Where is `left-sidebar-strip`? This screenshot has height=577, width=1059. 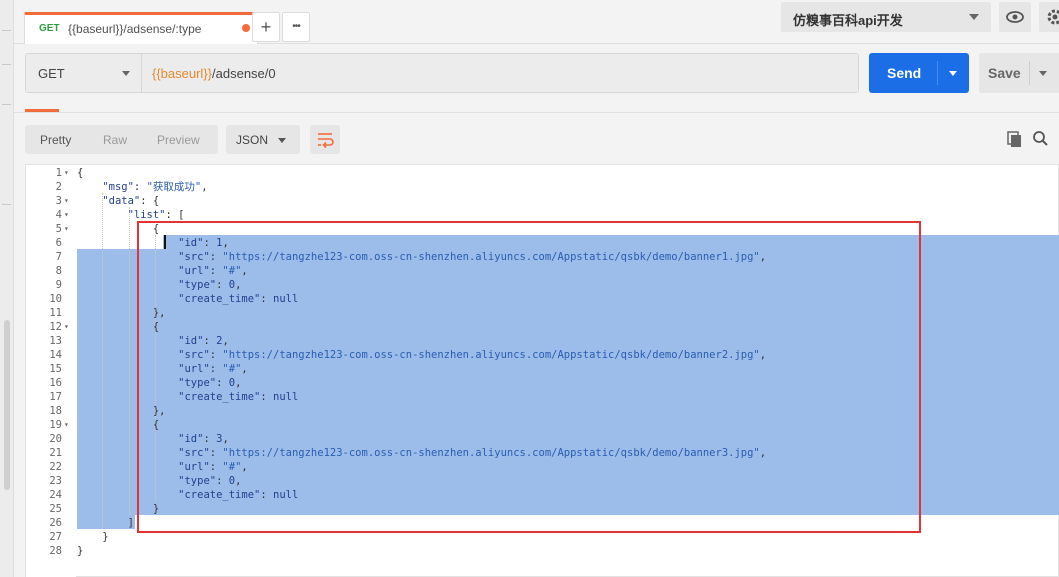
left-sidebar-strip is located at coordinates (7, 288).